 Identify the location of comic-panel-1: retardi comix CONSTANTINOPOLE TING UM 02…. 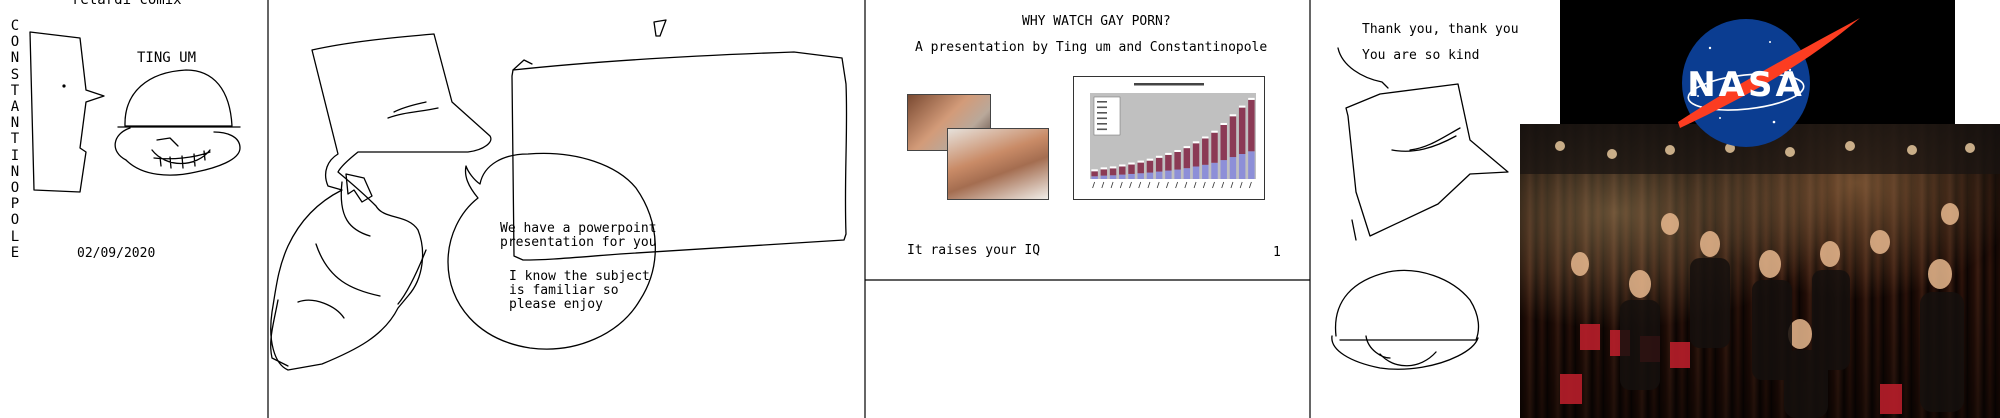
(134, 209).